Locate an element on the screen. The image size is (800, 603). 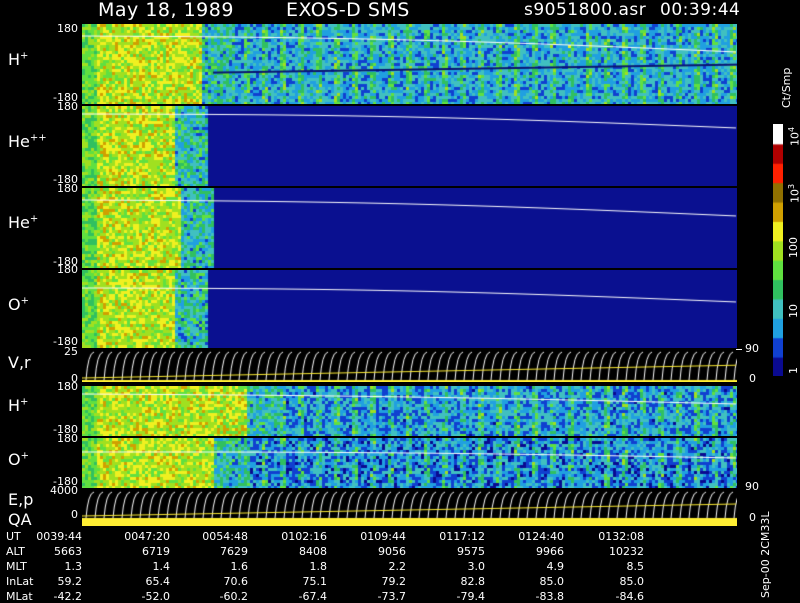
table-cell: 1.4 is located at coordinates (161, 566).